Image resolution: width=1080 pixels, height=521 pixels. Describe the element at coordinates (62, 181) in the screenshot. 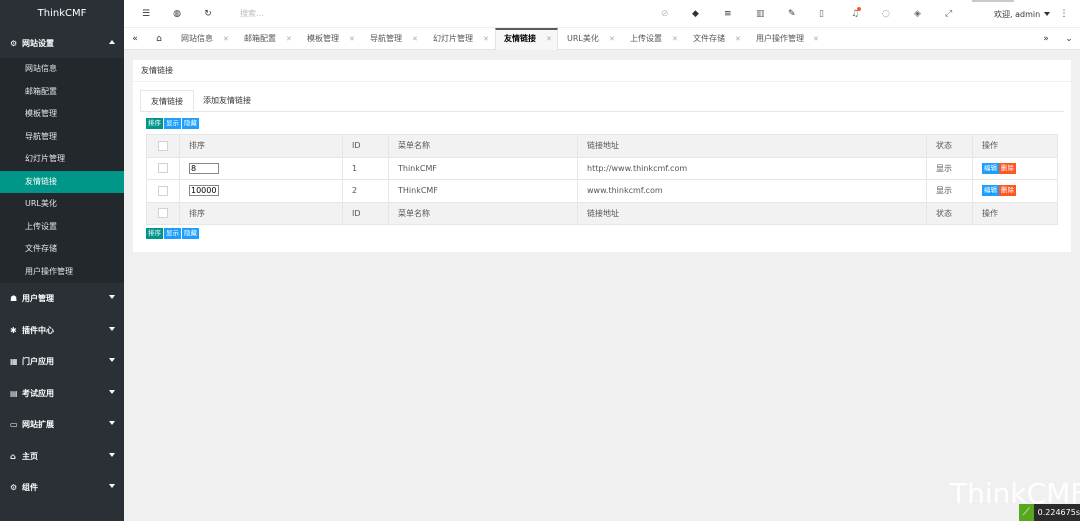

I see `sidebar-item-links: 友情链接` at that location.